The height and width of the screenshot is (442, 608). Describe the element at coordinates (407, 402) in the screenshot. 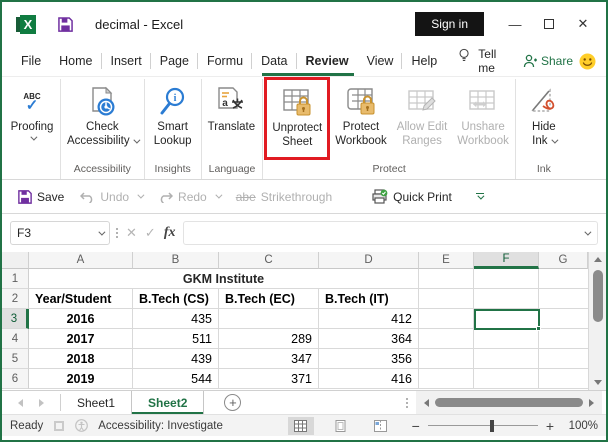

I see `tabbar-splitter` at that location.